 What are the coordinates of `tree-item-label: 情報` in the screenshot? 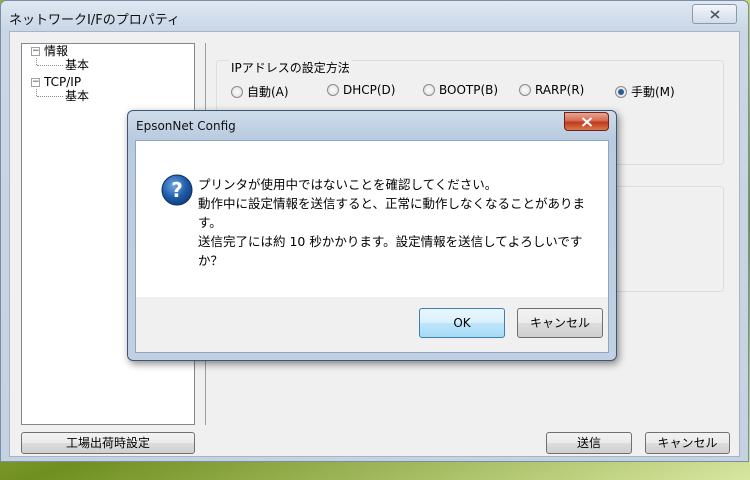 It's located at (56, 51).